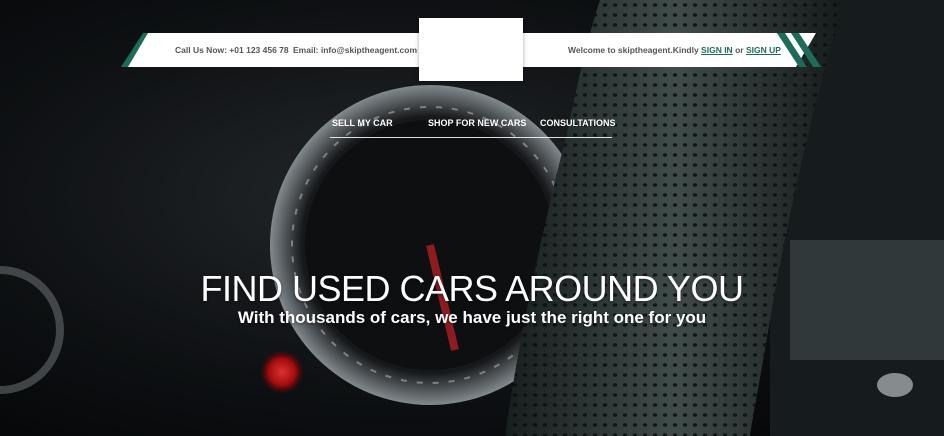 This screenshot has height=436, width=944. I want to click on nav-item-consultations: CONSULTATIONS, so click(578, 123).